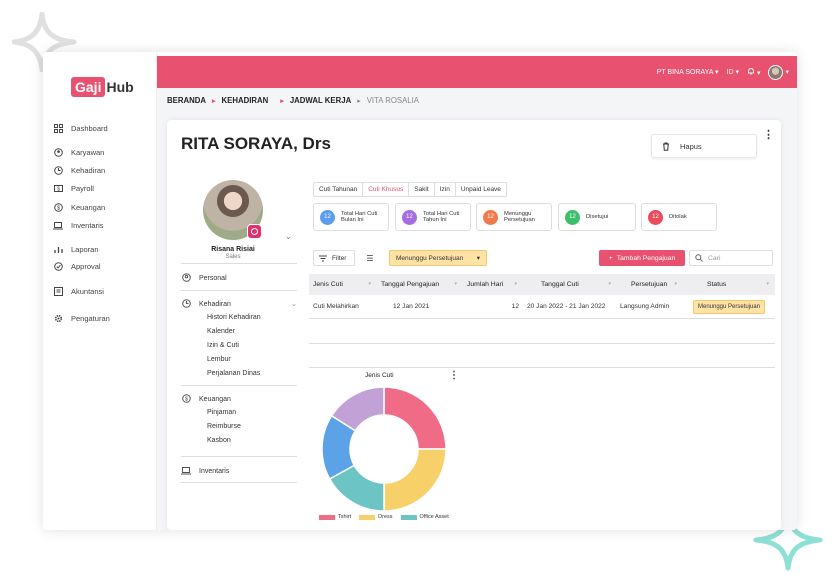  What do you see at coordinates (420, 284) in the screenshot?
I see `col-header-tanggal-pengajuan: Tanggal Pengajuan ▾` at bounding box center [420, 284].